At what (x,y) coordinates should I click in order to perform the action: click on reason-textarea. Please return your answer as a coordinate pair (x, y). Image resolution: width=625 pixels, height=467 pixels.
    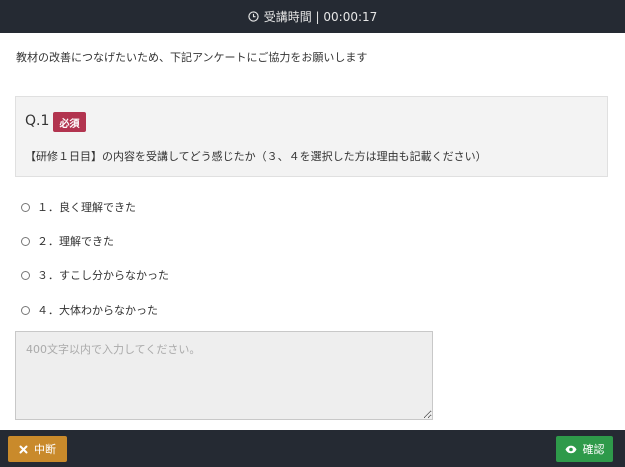
    Looking at the image, I should click on (224, 375).